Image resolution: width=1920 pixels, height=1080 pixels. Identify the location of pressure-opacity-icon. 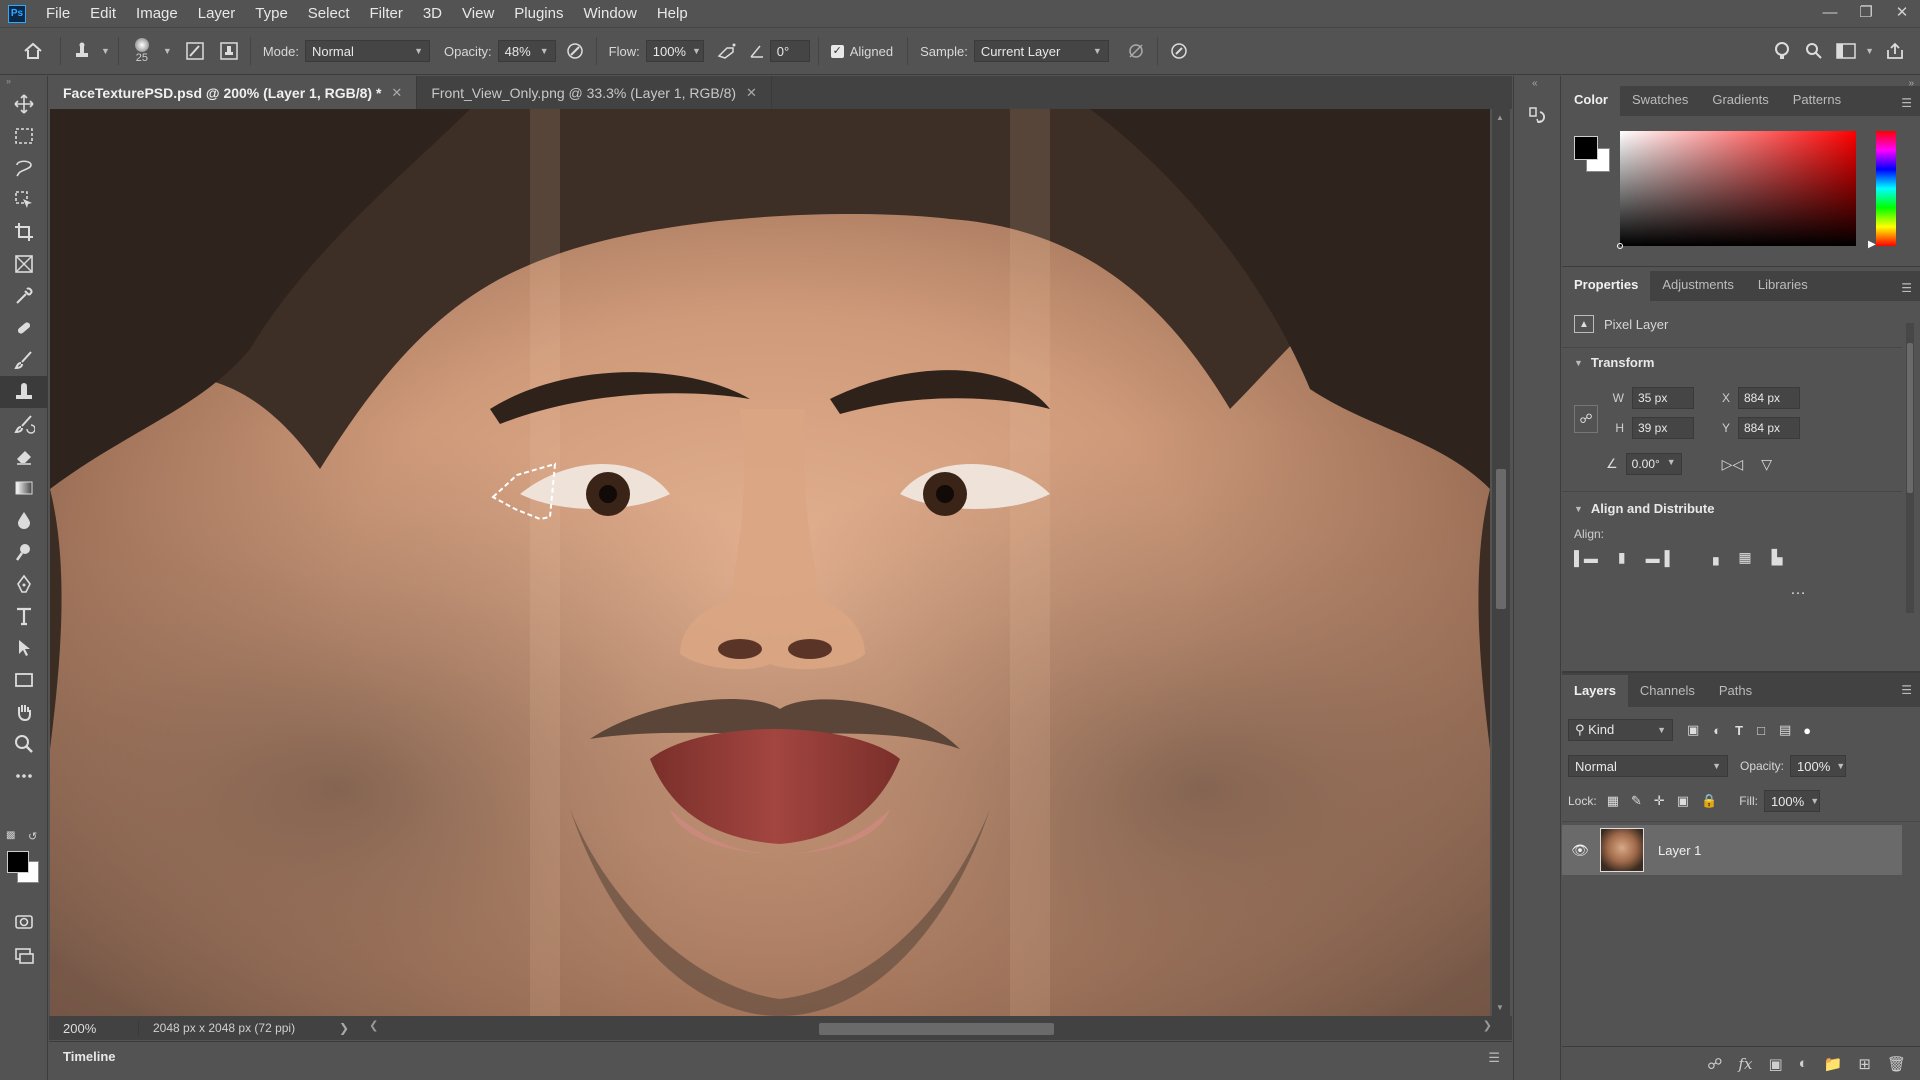
(575, 51).